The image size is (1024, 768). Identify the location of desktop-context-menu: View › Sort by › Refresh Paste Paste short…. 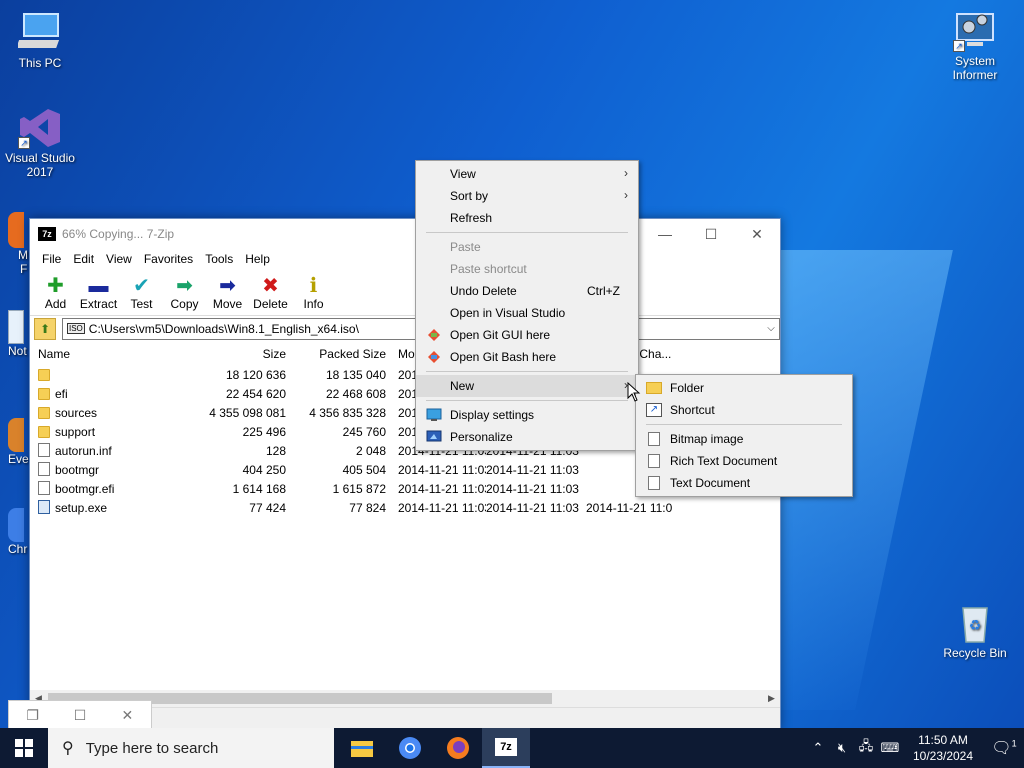
(527, 305).